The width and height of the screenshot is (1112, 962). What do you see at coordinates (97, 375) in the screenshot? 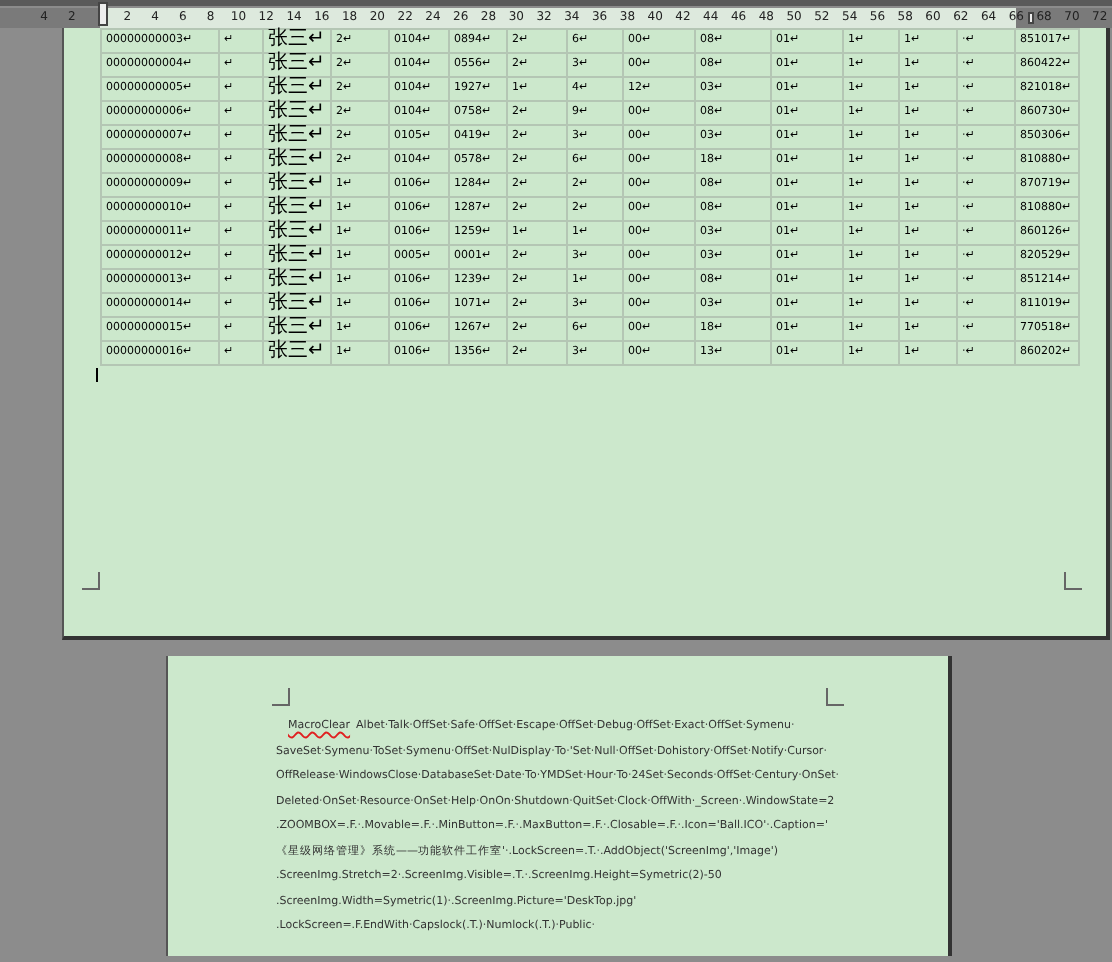
I see `text-cursor` at bounding box center [97, 375].